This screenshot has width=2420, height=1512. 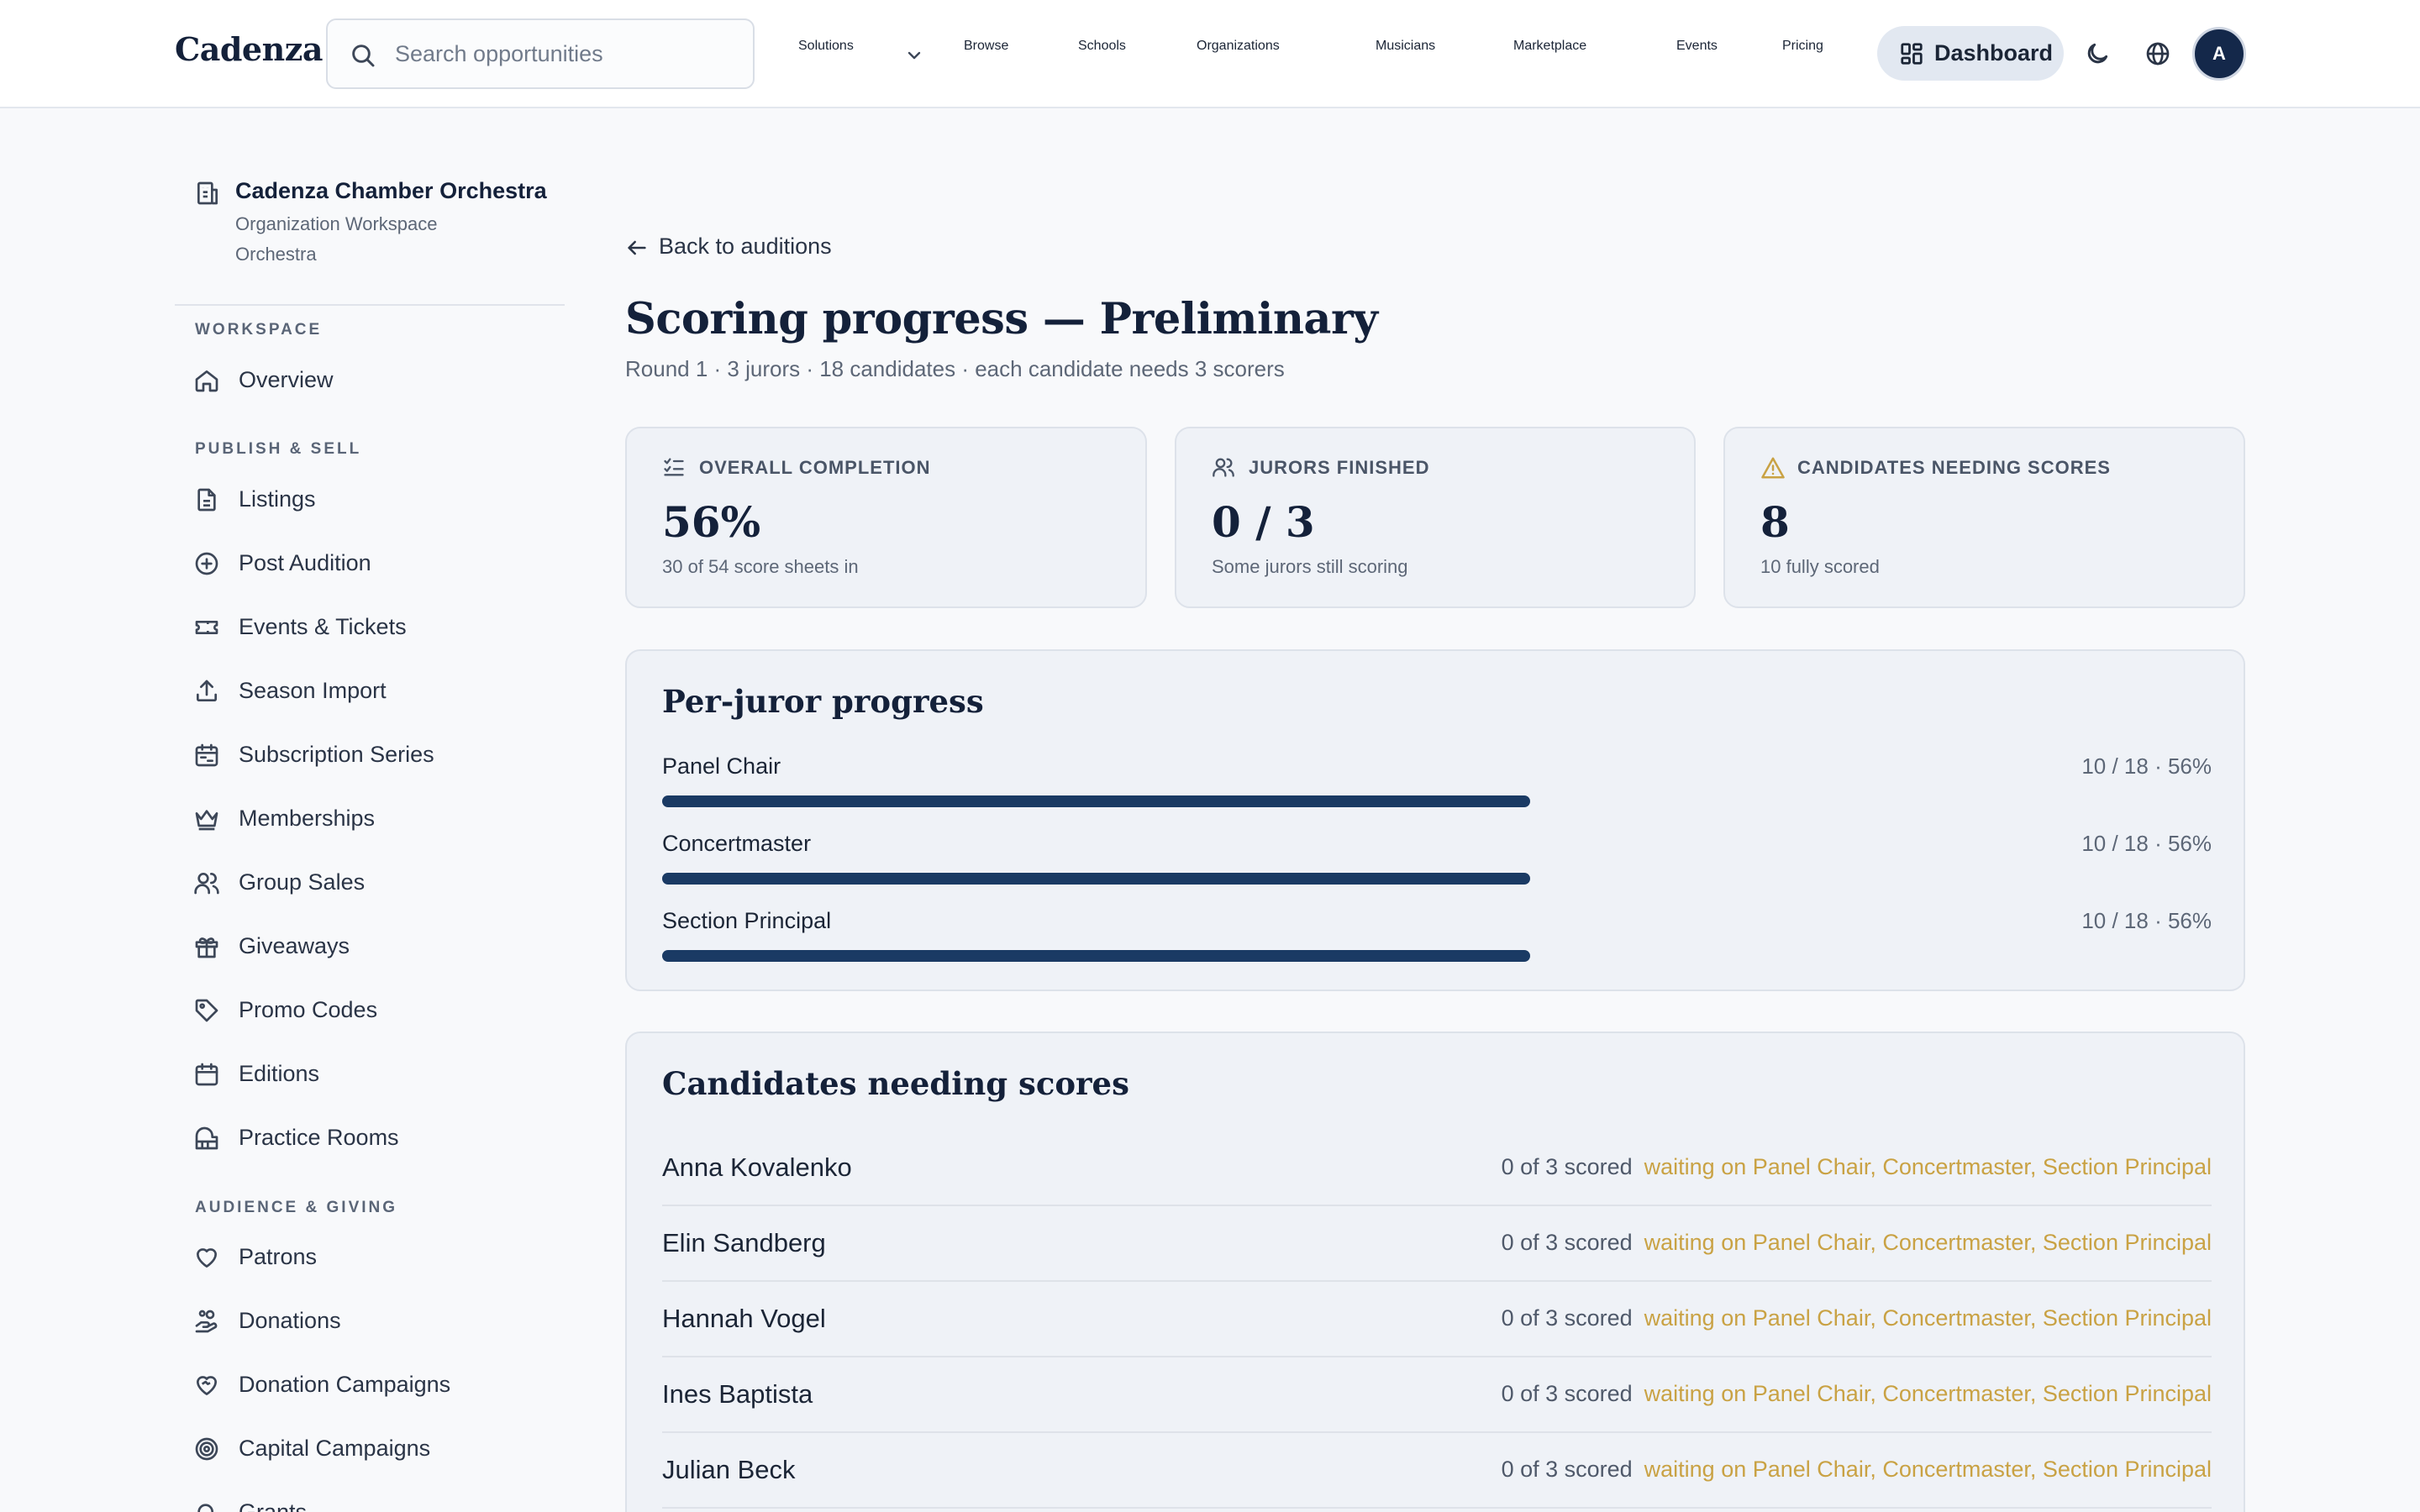 What do you see at coordinates (207, 690) in the screenshot?
I see `upload-icon` at bounding box center [207, 690].